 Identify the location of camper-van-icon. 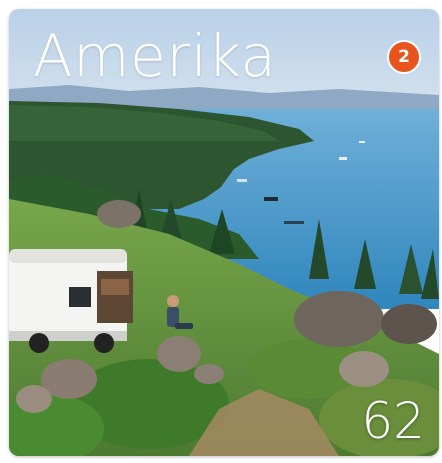
(71, 301).